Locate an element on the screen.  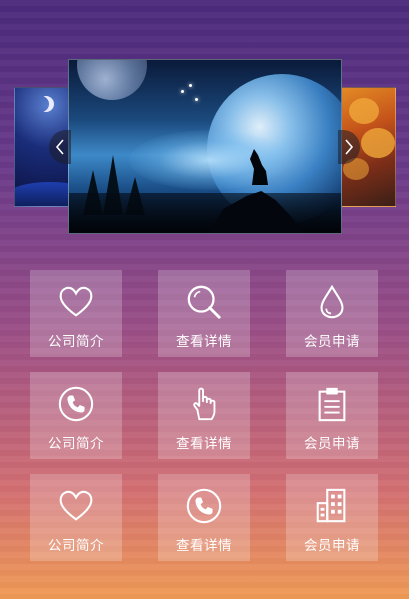
chevron-left-icon is located at coordinates (59, 147).